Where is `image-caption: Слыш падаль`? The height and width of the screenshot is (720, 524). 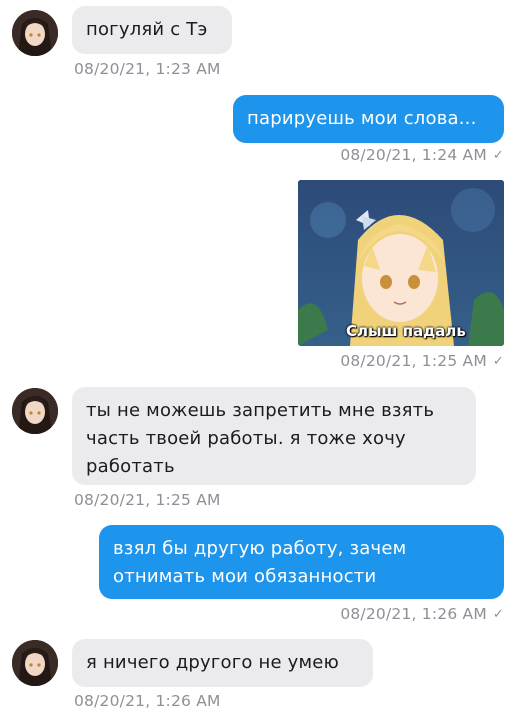
image-caption: Слыш падаль is located at coordinates (406, 331).